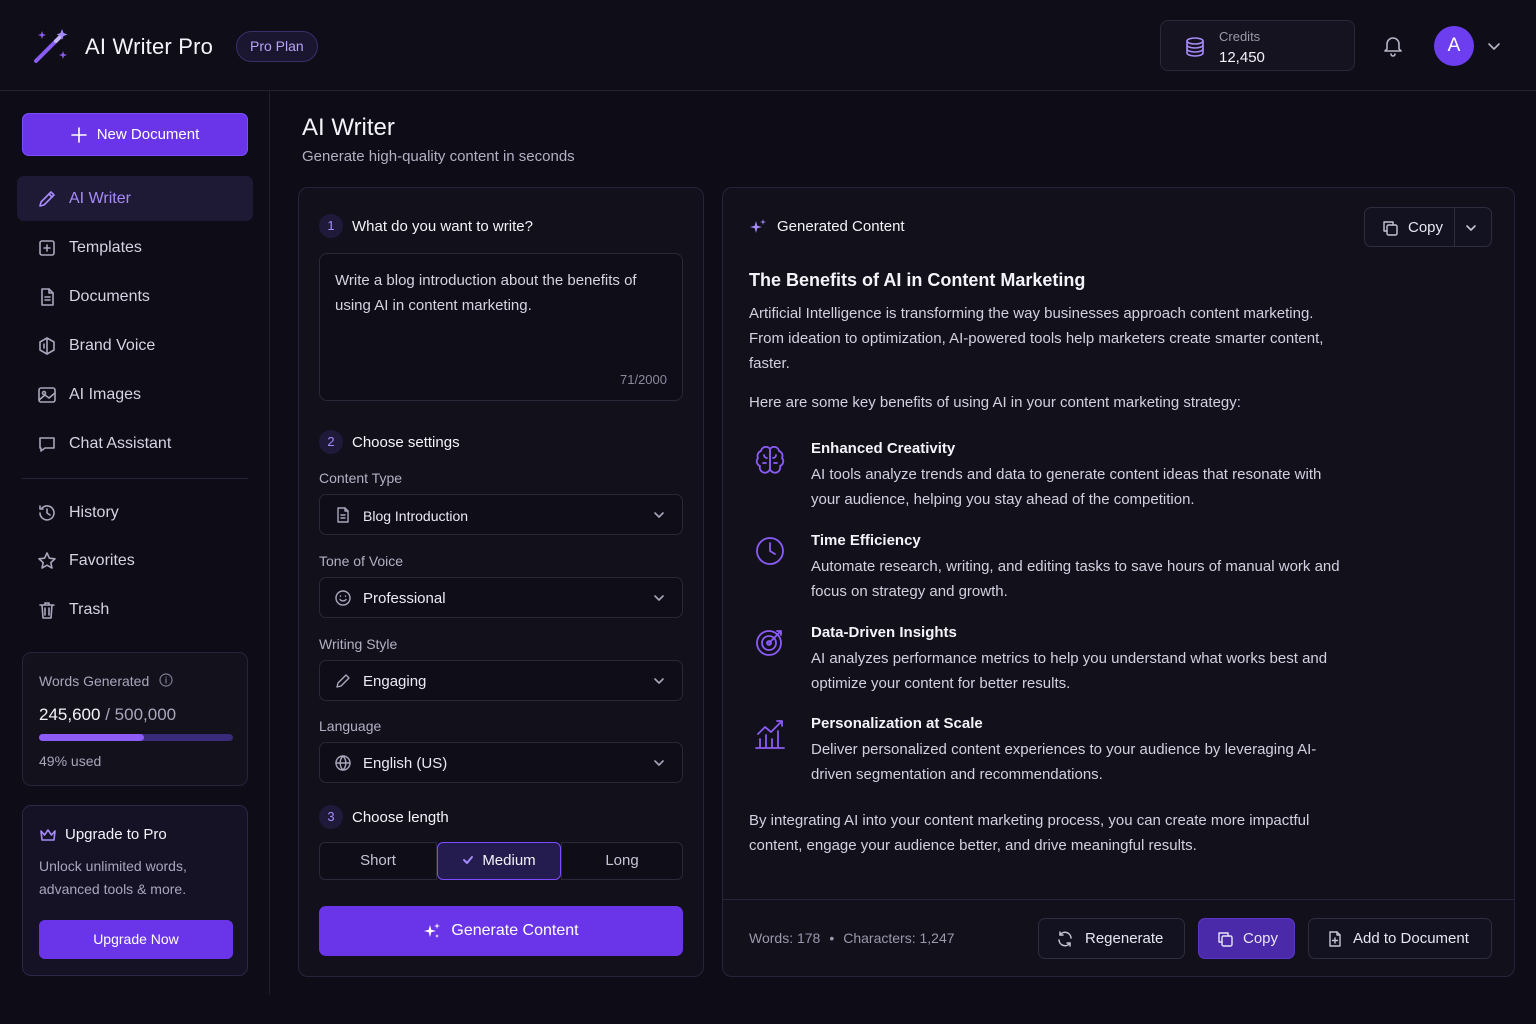 The height and width of the screenshot is (1024, 1536). What do you see at coordinates (100, 198) in the screenshot?
I see `sidebar-item-label: AI Writer` at bounding box center [100, 198].